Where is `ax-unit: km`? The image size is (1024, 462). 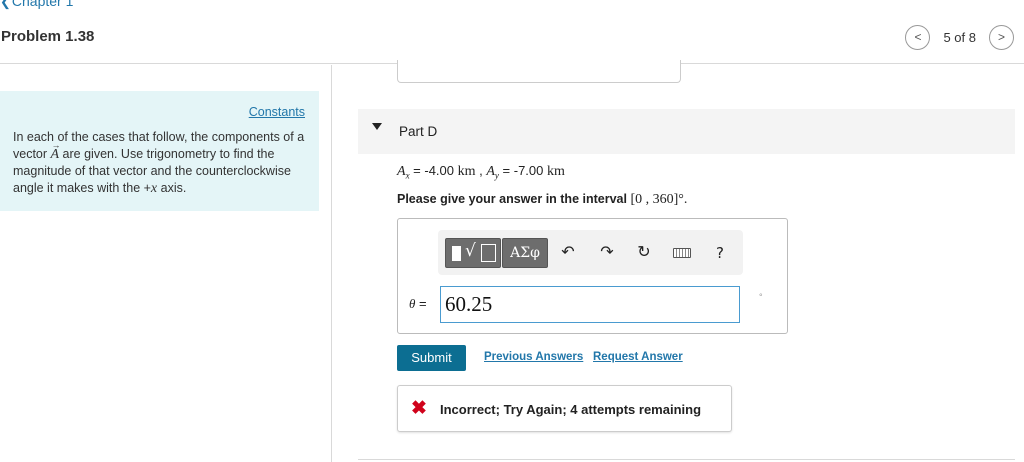
ax-unit: km is located at coordinates (466, 171).